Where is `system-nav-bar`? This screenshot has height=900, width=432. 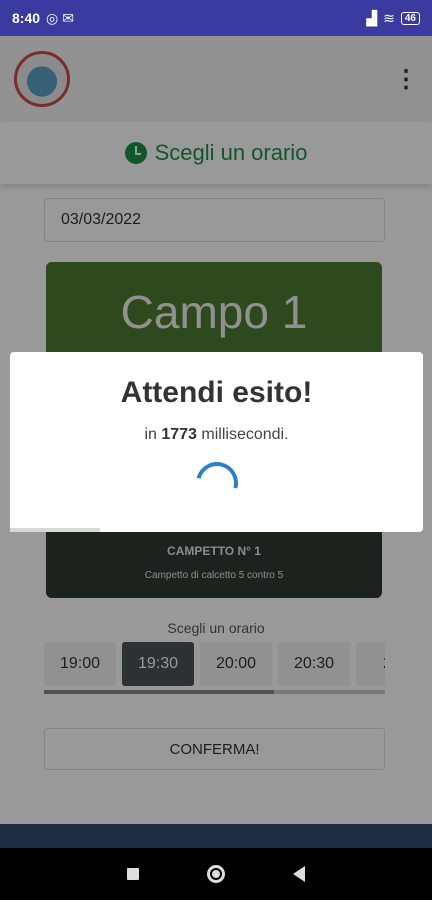 system-nav-bar is located at coordinates (216, 874).